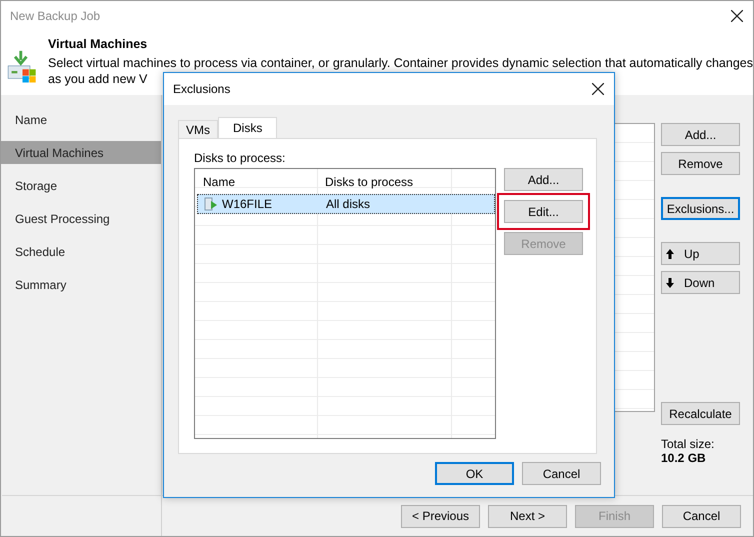  Describe the element at coordinates (81, 119) in the screenshot. I see `sidebar-item: Name` at that location.